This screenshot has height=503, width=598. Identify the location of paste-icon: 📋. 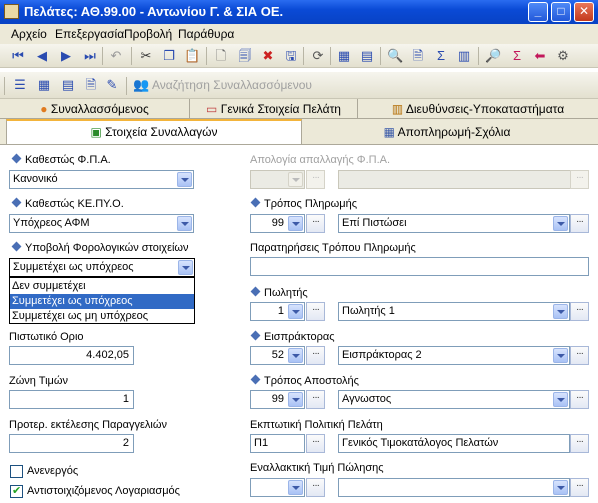
(192, 56).